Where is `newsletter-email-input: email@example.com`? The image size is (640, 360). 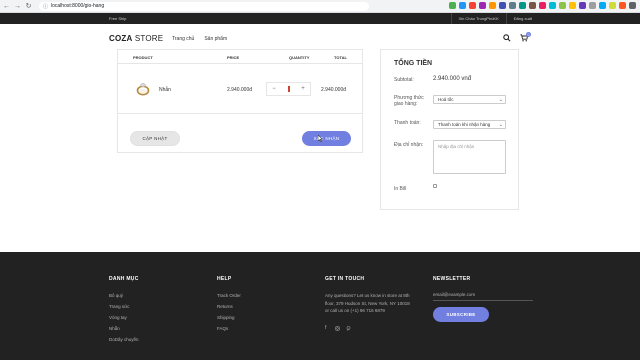
newsletter-email-input: email@example.com is located at coordinates (483, 296).